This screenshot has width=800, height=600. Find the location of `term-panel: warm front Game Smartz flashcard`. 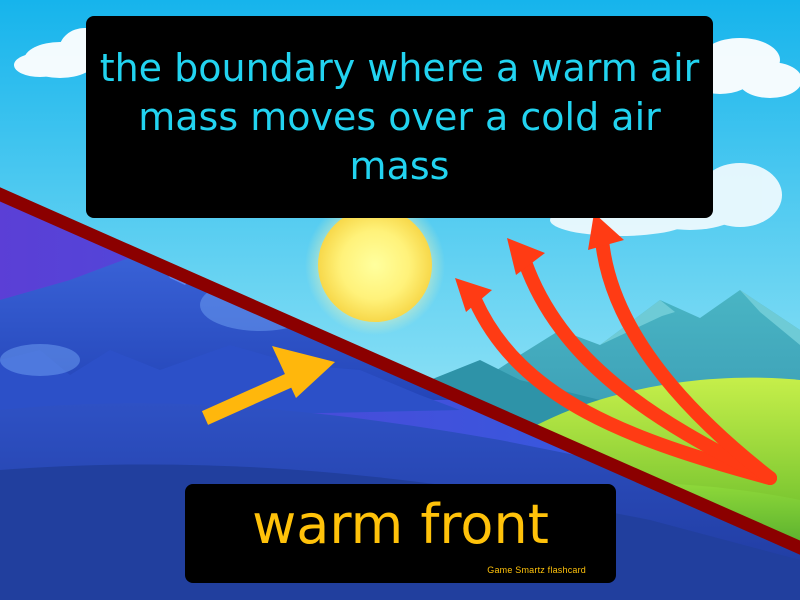

term-panel: warm front Game Smartz flashcard is located at coordinates (400, 533).